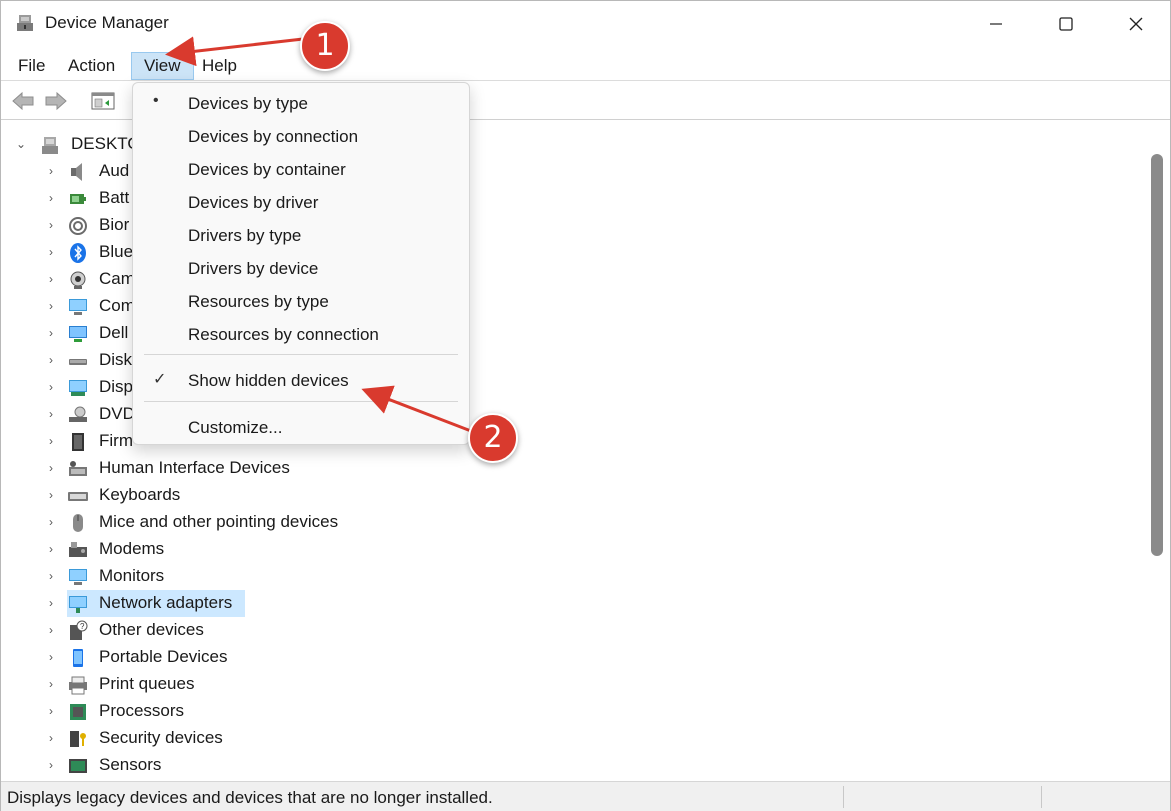  I want to click on close-icon, so click(1136, 24).